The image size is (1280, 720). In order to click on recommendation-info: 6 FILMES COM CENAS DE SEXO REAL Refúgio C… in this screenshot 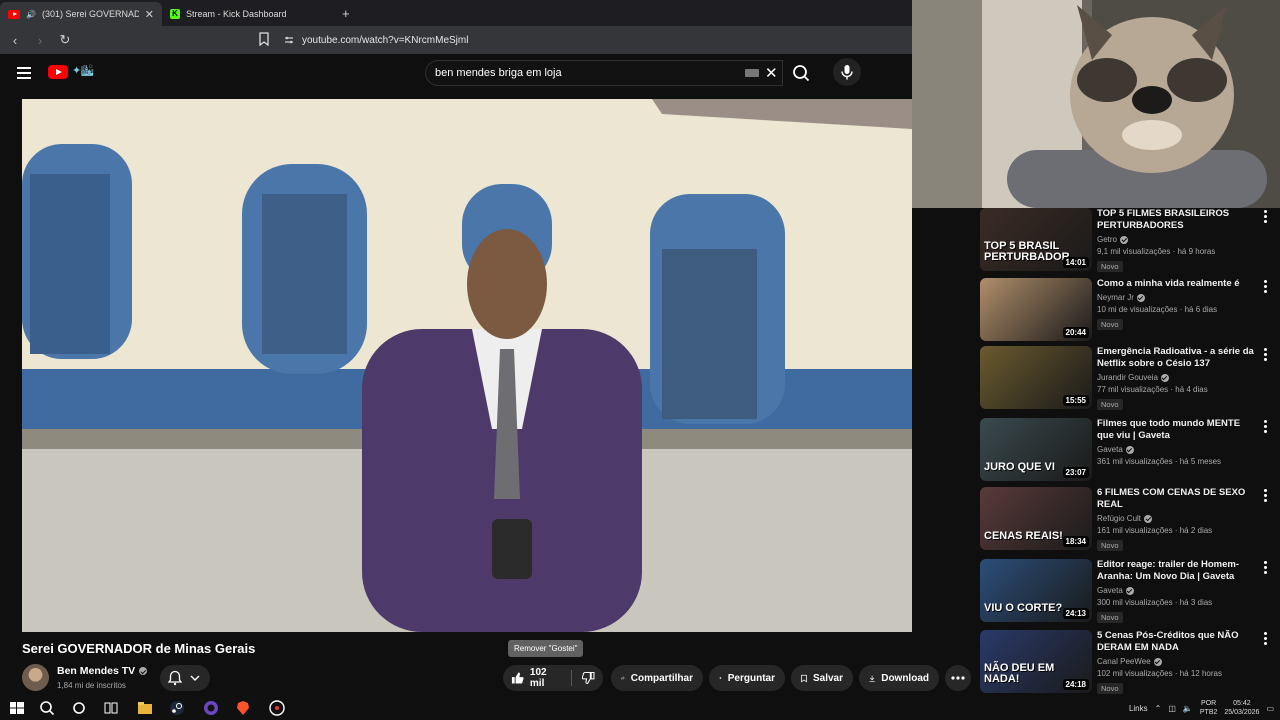, I will do `click(1176, 520)`.